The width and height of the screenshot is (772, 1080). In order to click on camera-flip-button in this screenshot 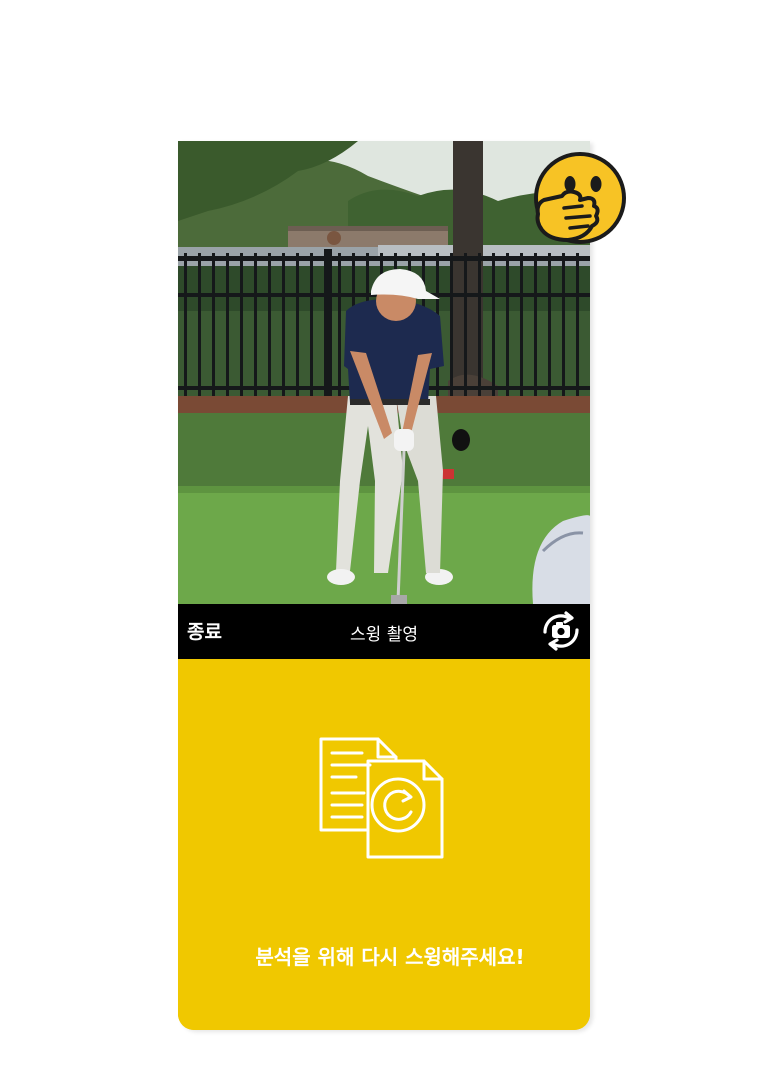, I will do `click(561, 631)`.